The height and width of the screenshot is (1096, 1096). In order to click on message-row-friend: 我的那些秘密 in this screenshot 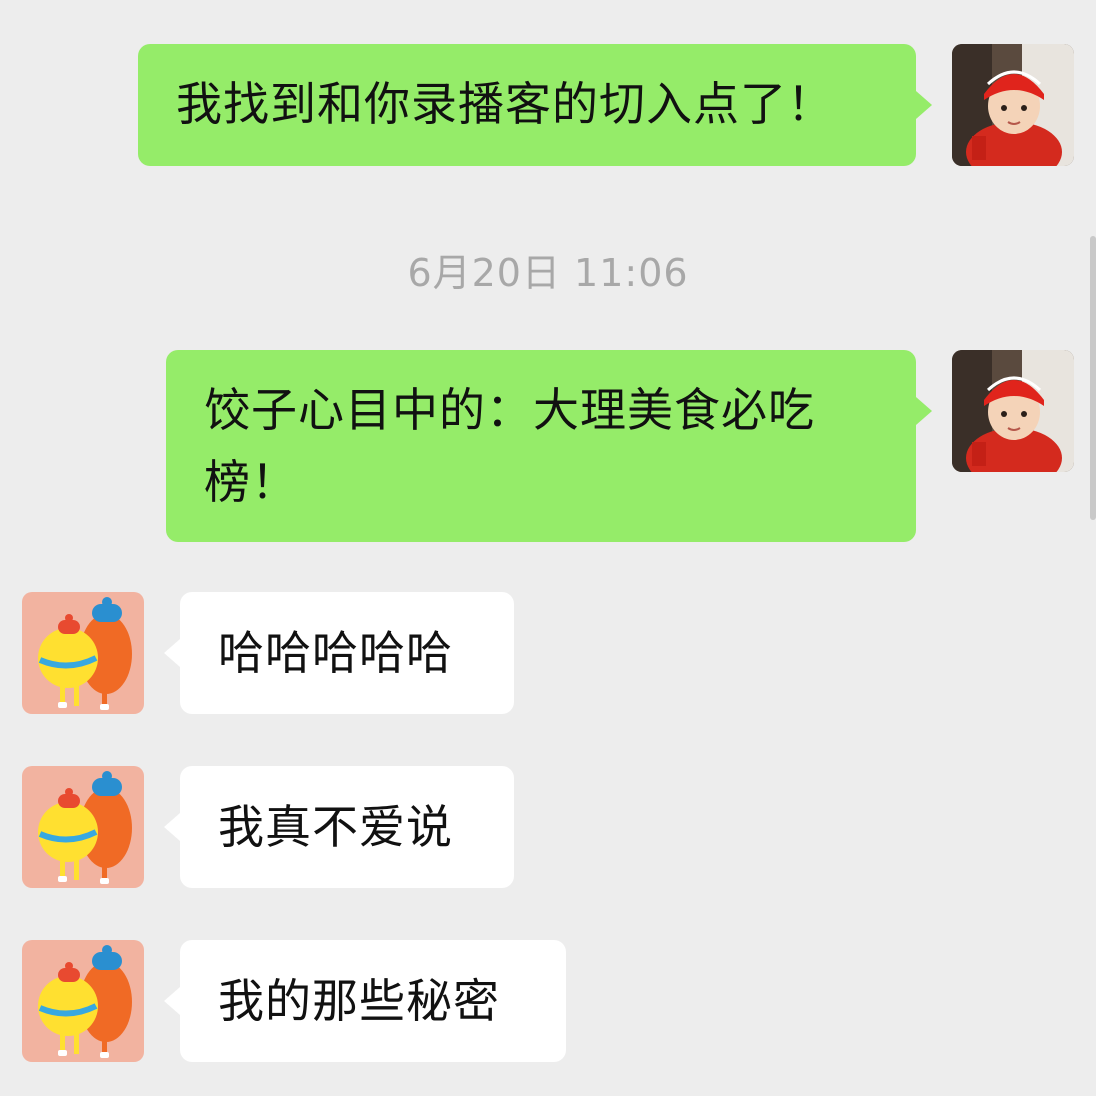, I will do `click(548, 1001)`.